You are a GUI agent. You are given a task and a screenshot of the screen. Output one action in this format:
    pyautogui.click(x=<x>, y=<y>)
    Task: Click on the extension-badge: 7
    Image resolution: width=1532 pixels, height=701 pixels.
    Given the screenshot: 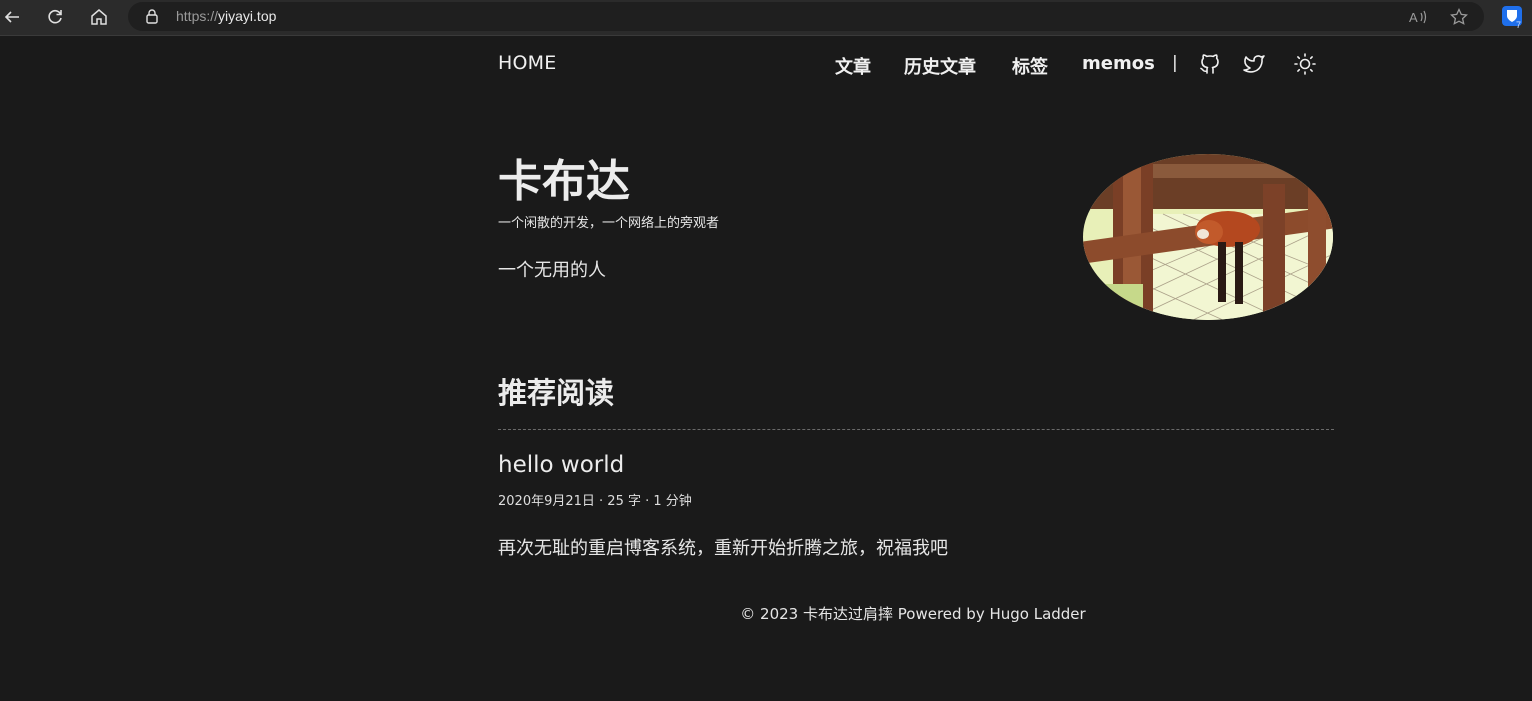 What is the action you would take?
    pyautogui.click(x=1519, y=25)
    